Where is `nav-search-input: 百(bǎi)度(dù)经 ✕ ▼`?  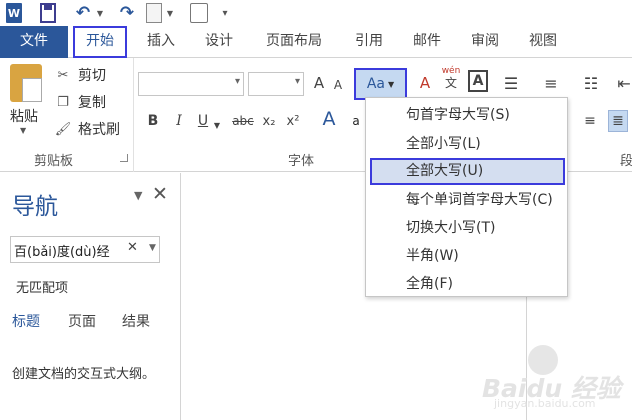
nav-search-input: 百(bǎi)度(dù)经 ✕ ▼ is located at coordinates (85, 249).